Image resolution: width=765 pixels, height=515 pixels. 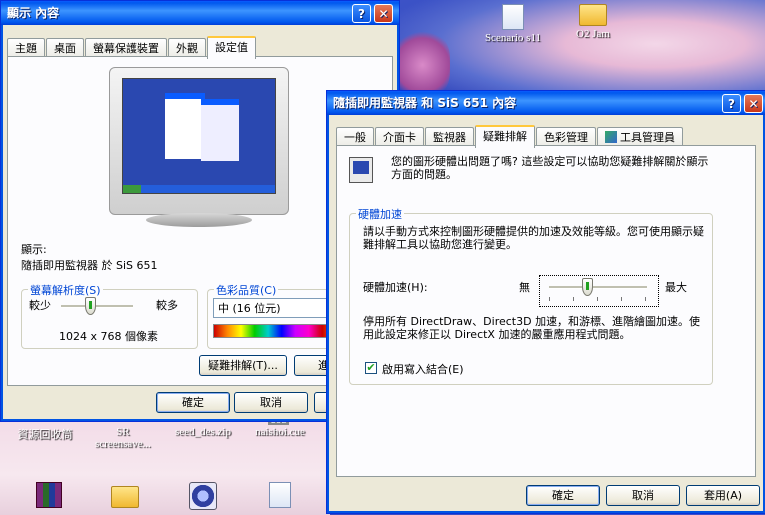 What do you see at coordinates (187, 48) in the screenshot?
I see `tab-appearance: 外觀` at bounding box center [187, 48].